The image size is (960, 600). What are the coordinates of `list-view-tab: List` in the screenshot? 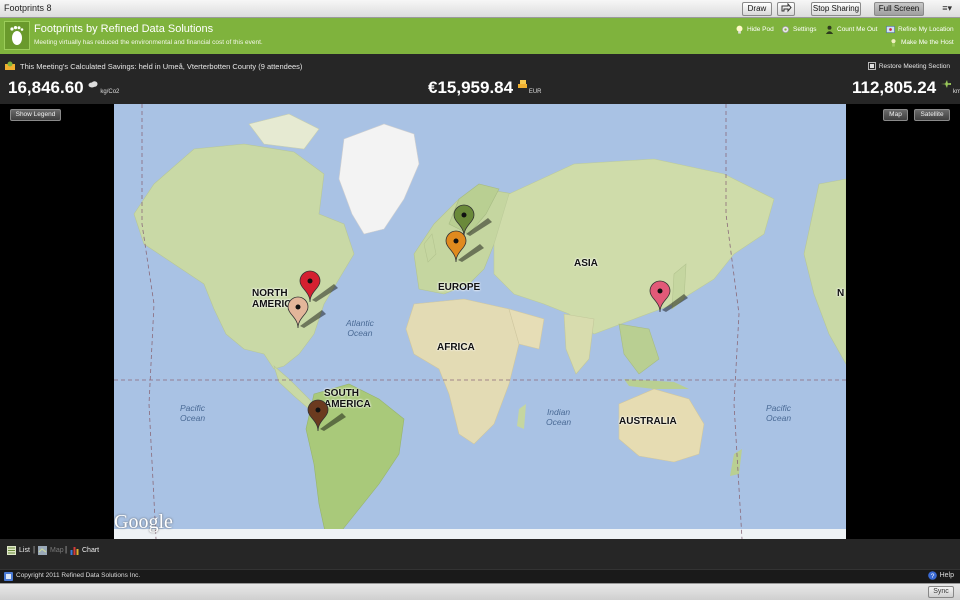 It's located at (18, 550).